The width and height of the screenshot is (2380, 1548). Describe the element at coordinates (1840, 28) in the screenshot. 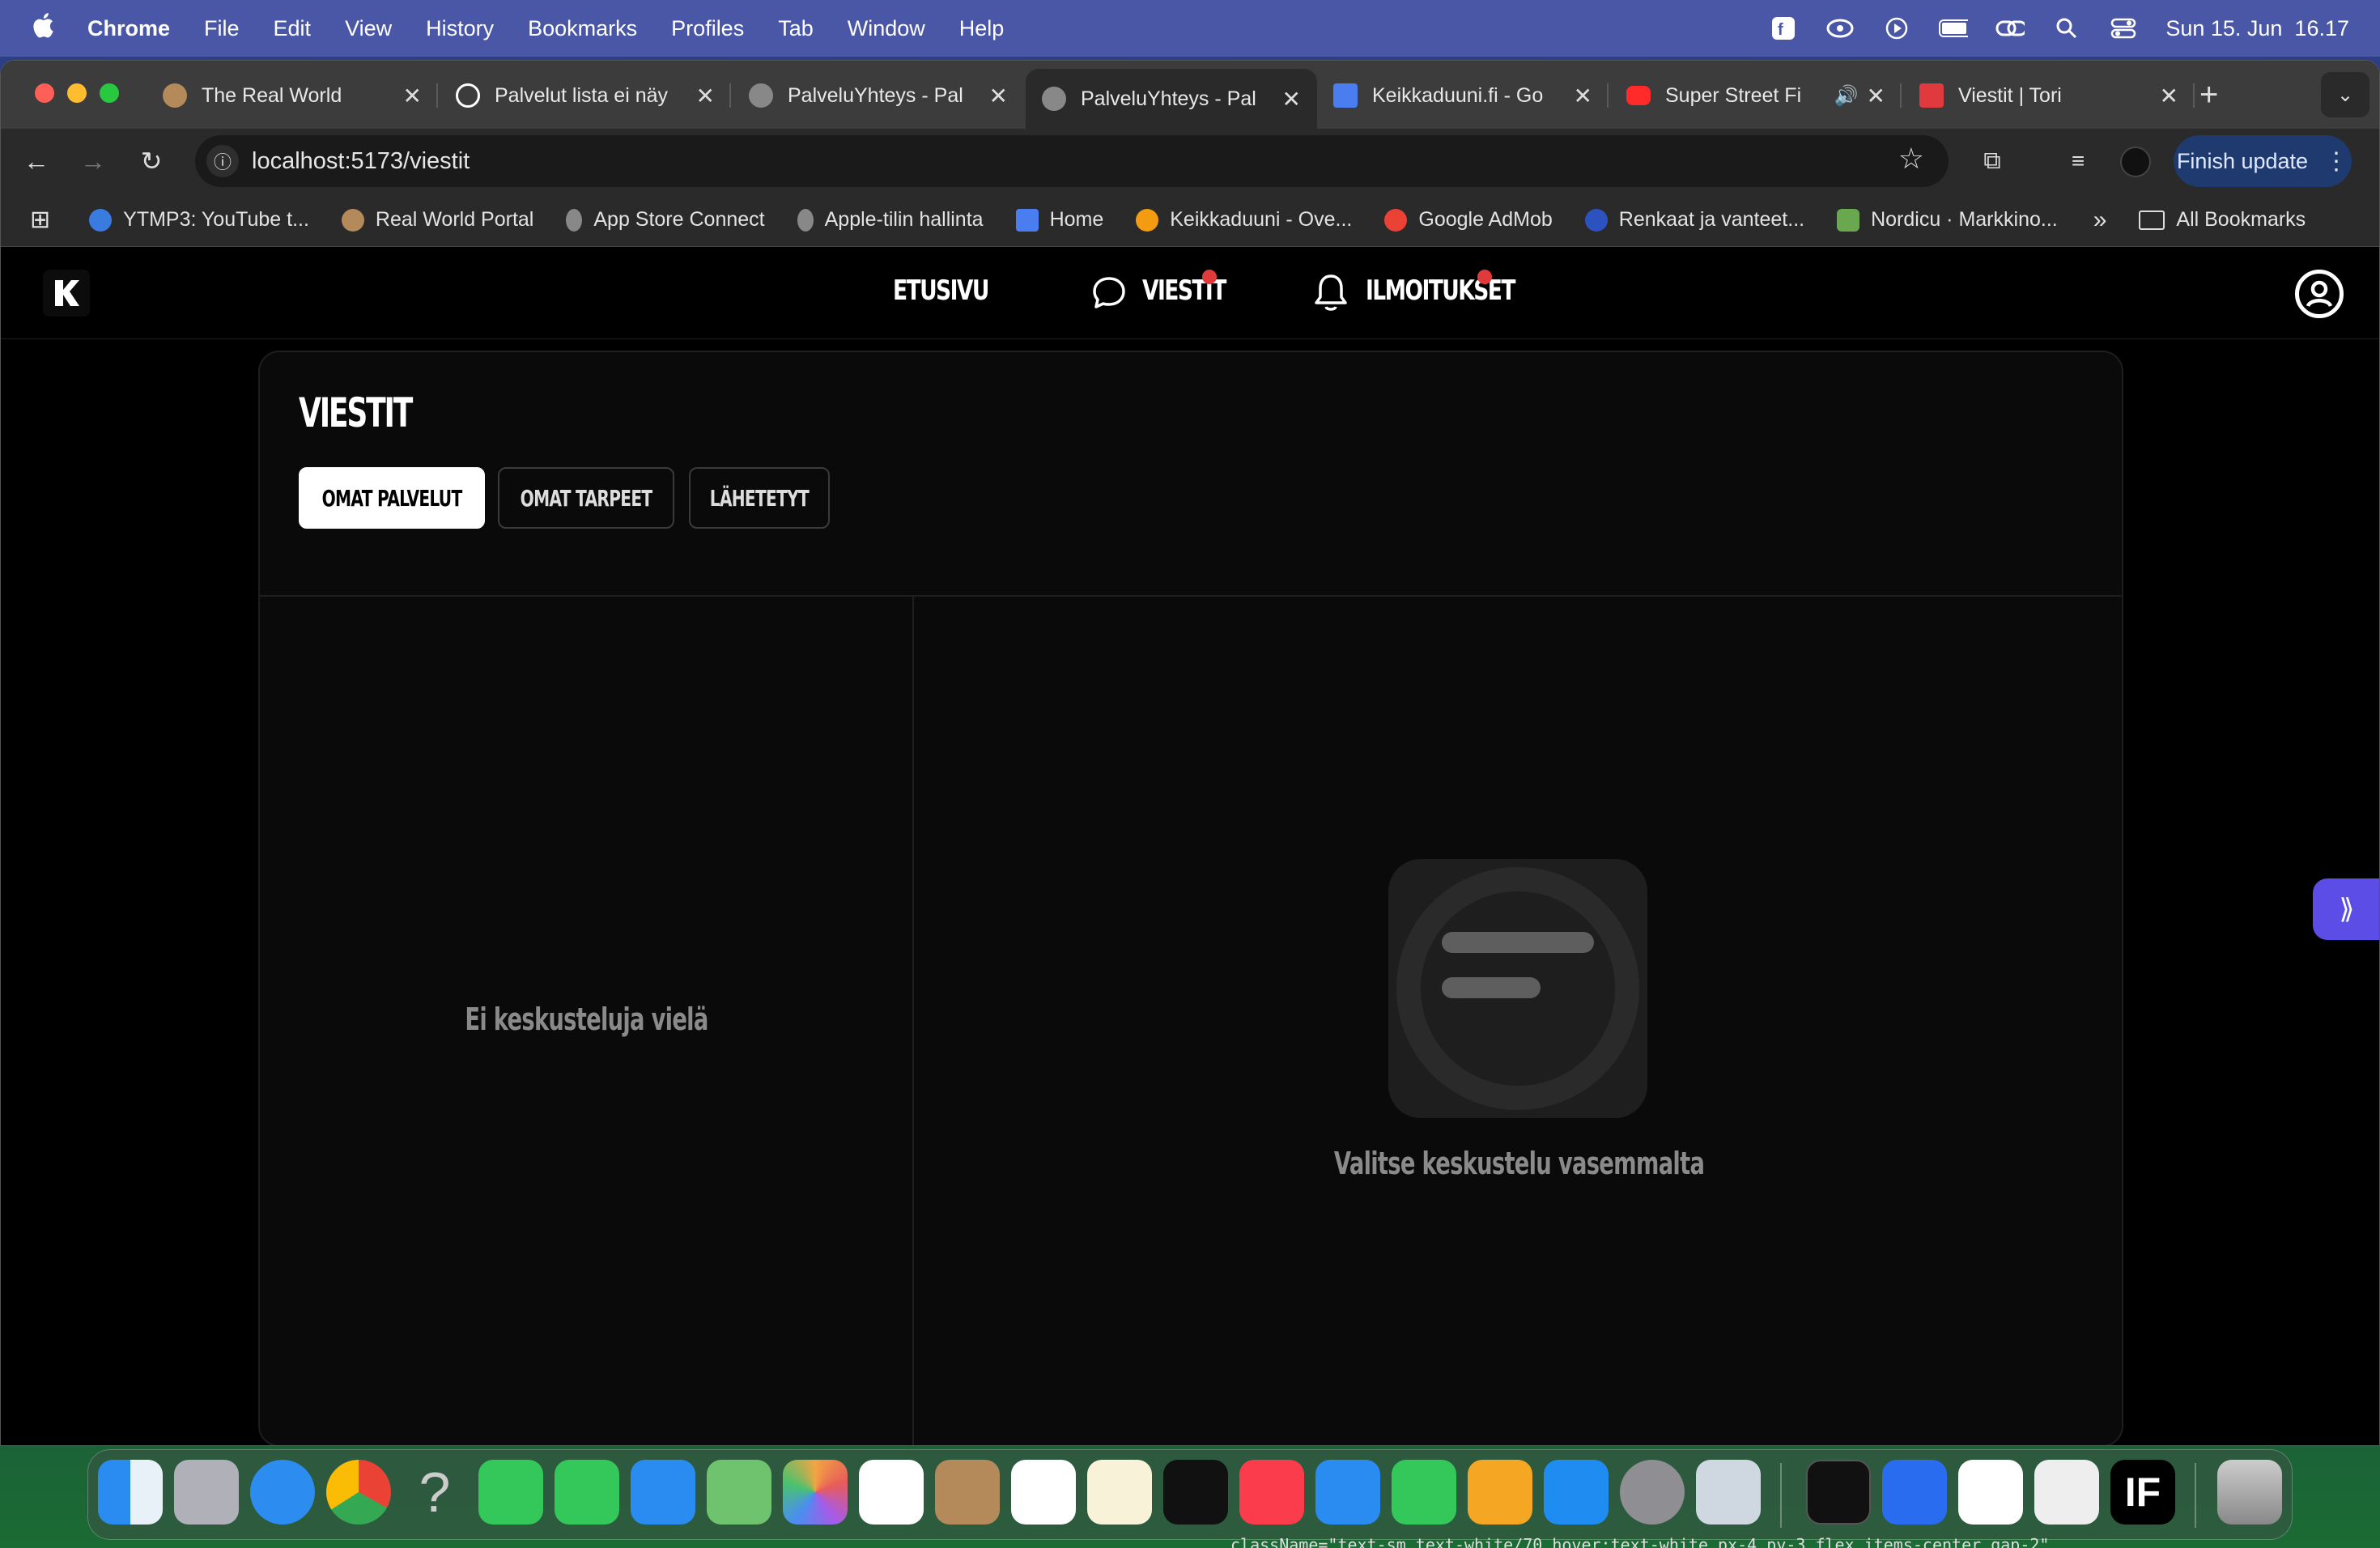

I see `creative-cloud-icon` at that location.